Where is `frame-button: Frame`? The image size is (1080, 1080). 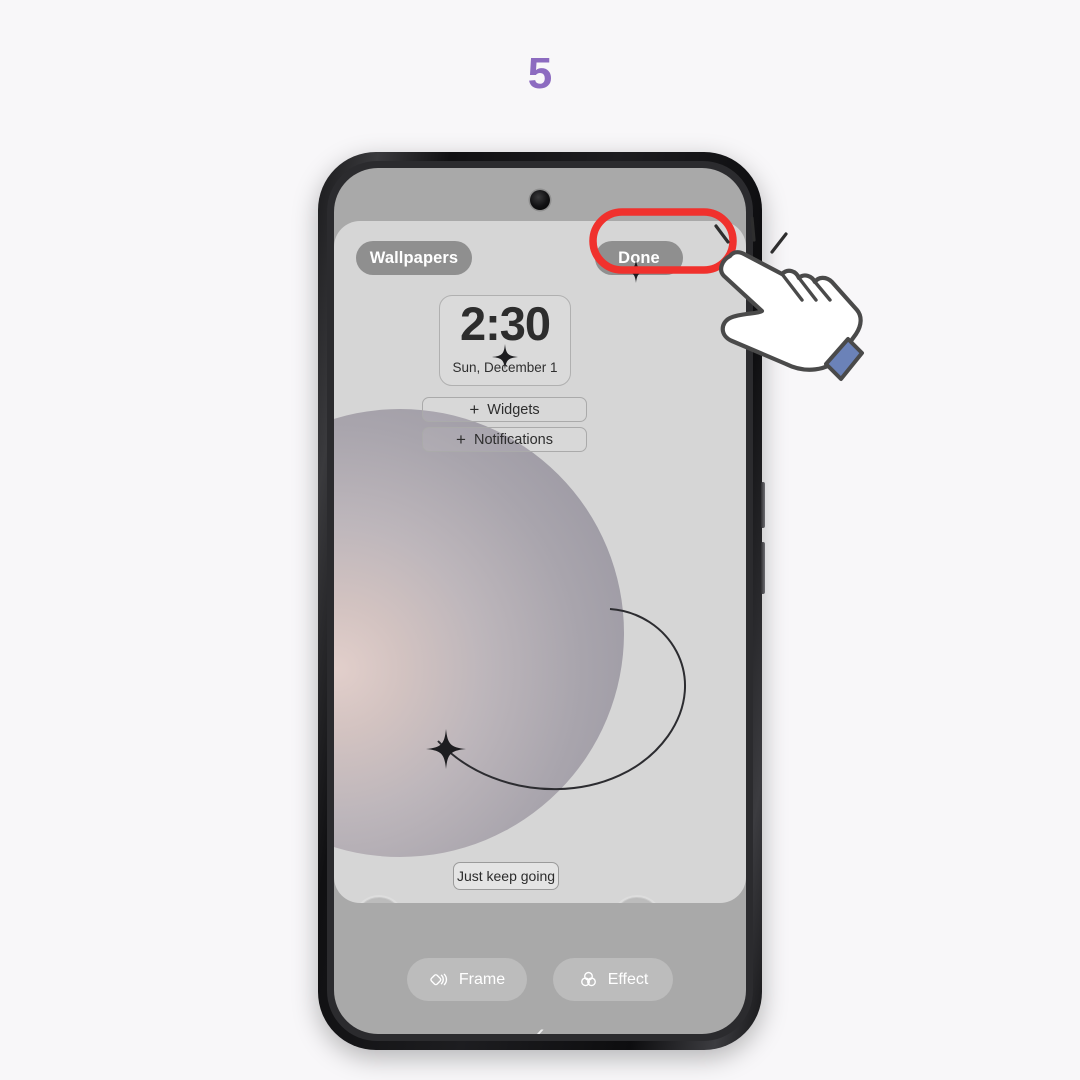
frame-button: Frame is located at coordinates (467, 979).